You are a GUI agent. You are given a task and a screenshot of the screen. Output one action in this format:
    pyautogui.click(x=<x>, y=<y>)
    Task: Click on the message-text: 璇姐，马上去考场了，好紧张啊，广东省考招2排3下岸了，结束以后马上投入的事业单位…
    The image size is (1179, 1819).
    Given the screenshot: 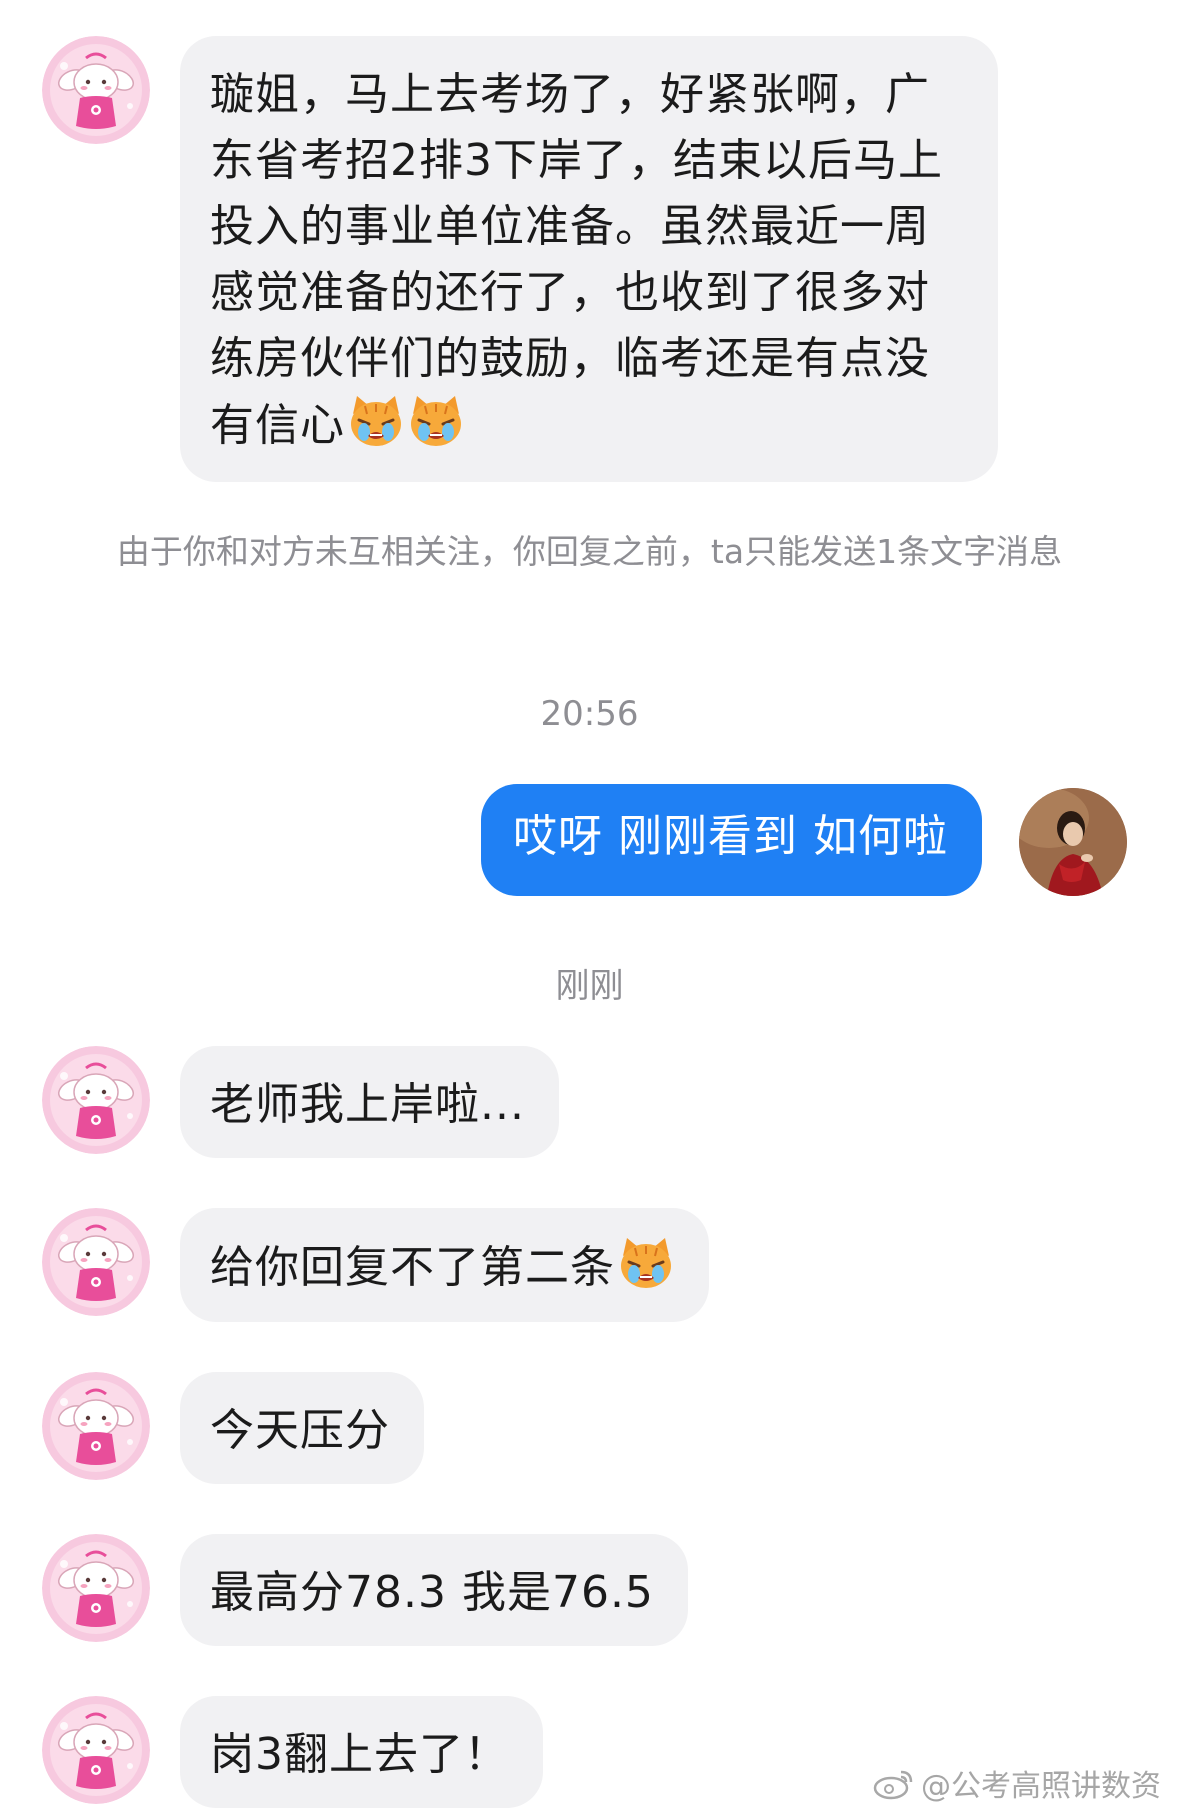 What is the action you would take?
    pyautogui.click(x=576, y=260)
    